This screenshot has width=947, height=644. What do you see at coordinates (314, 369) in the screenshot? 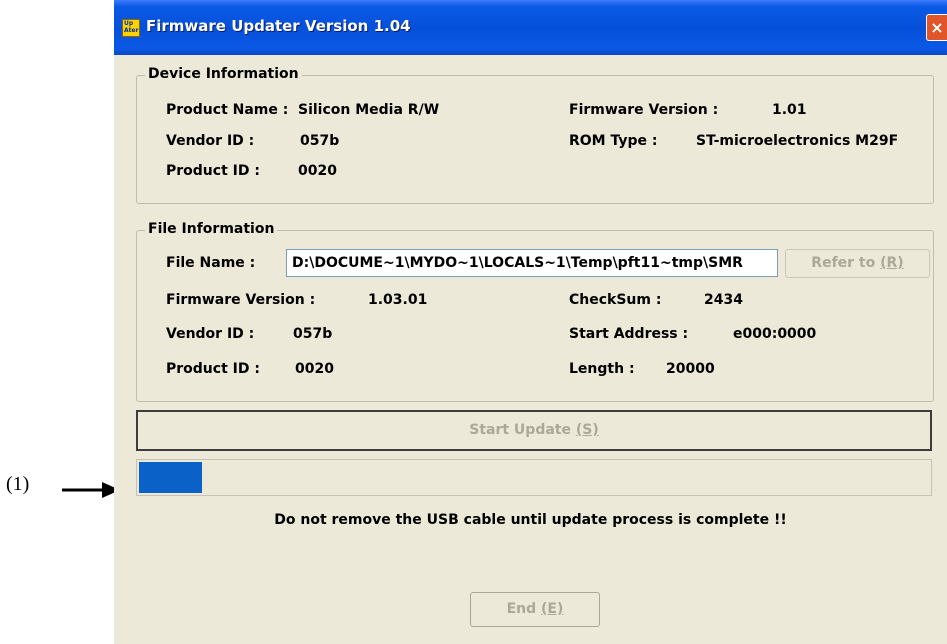
I see `file-product-id-value: 0020` at bounding box center [314, 369].